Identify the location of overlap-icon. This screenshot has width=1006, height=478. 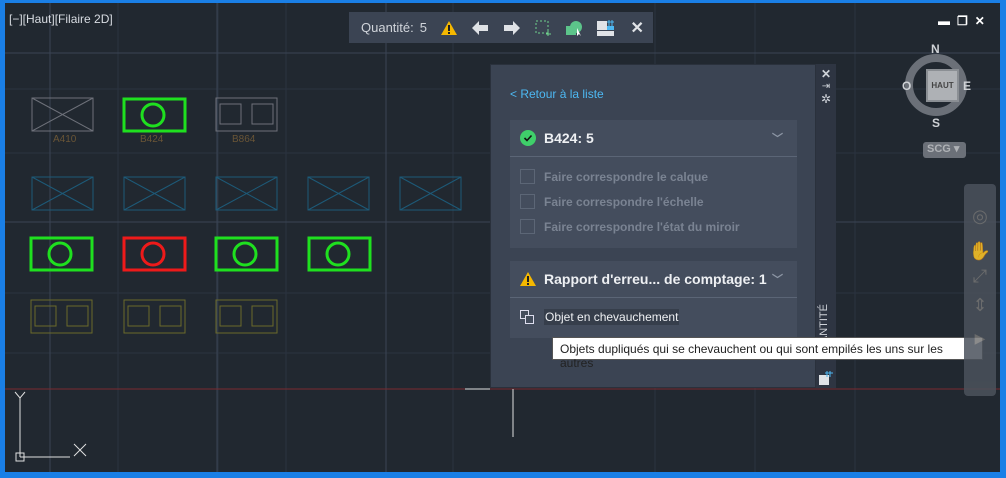
(527, 317).